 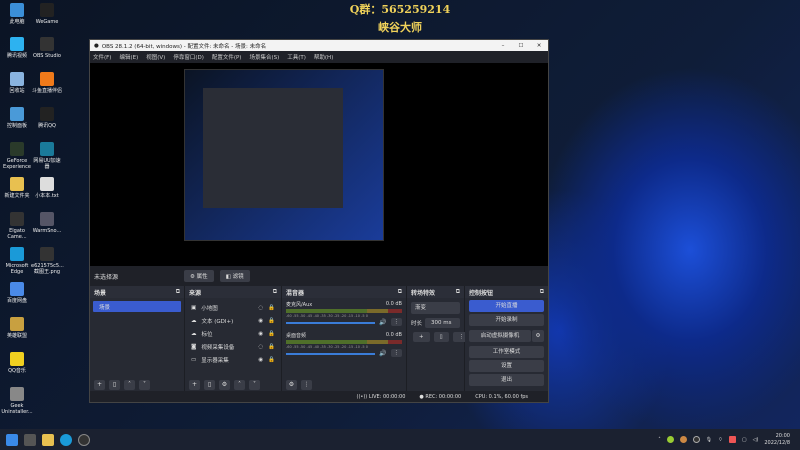 I want to click on desktop-icon: QQ音乐, so click(x=17, y=363).